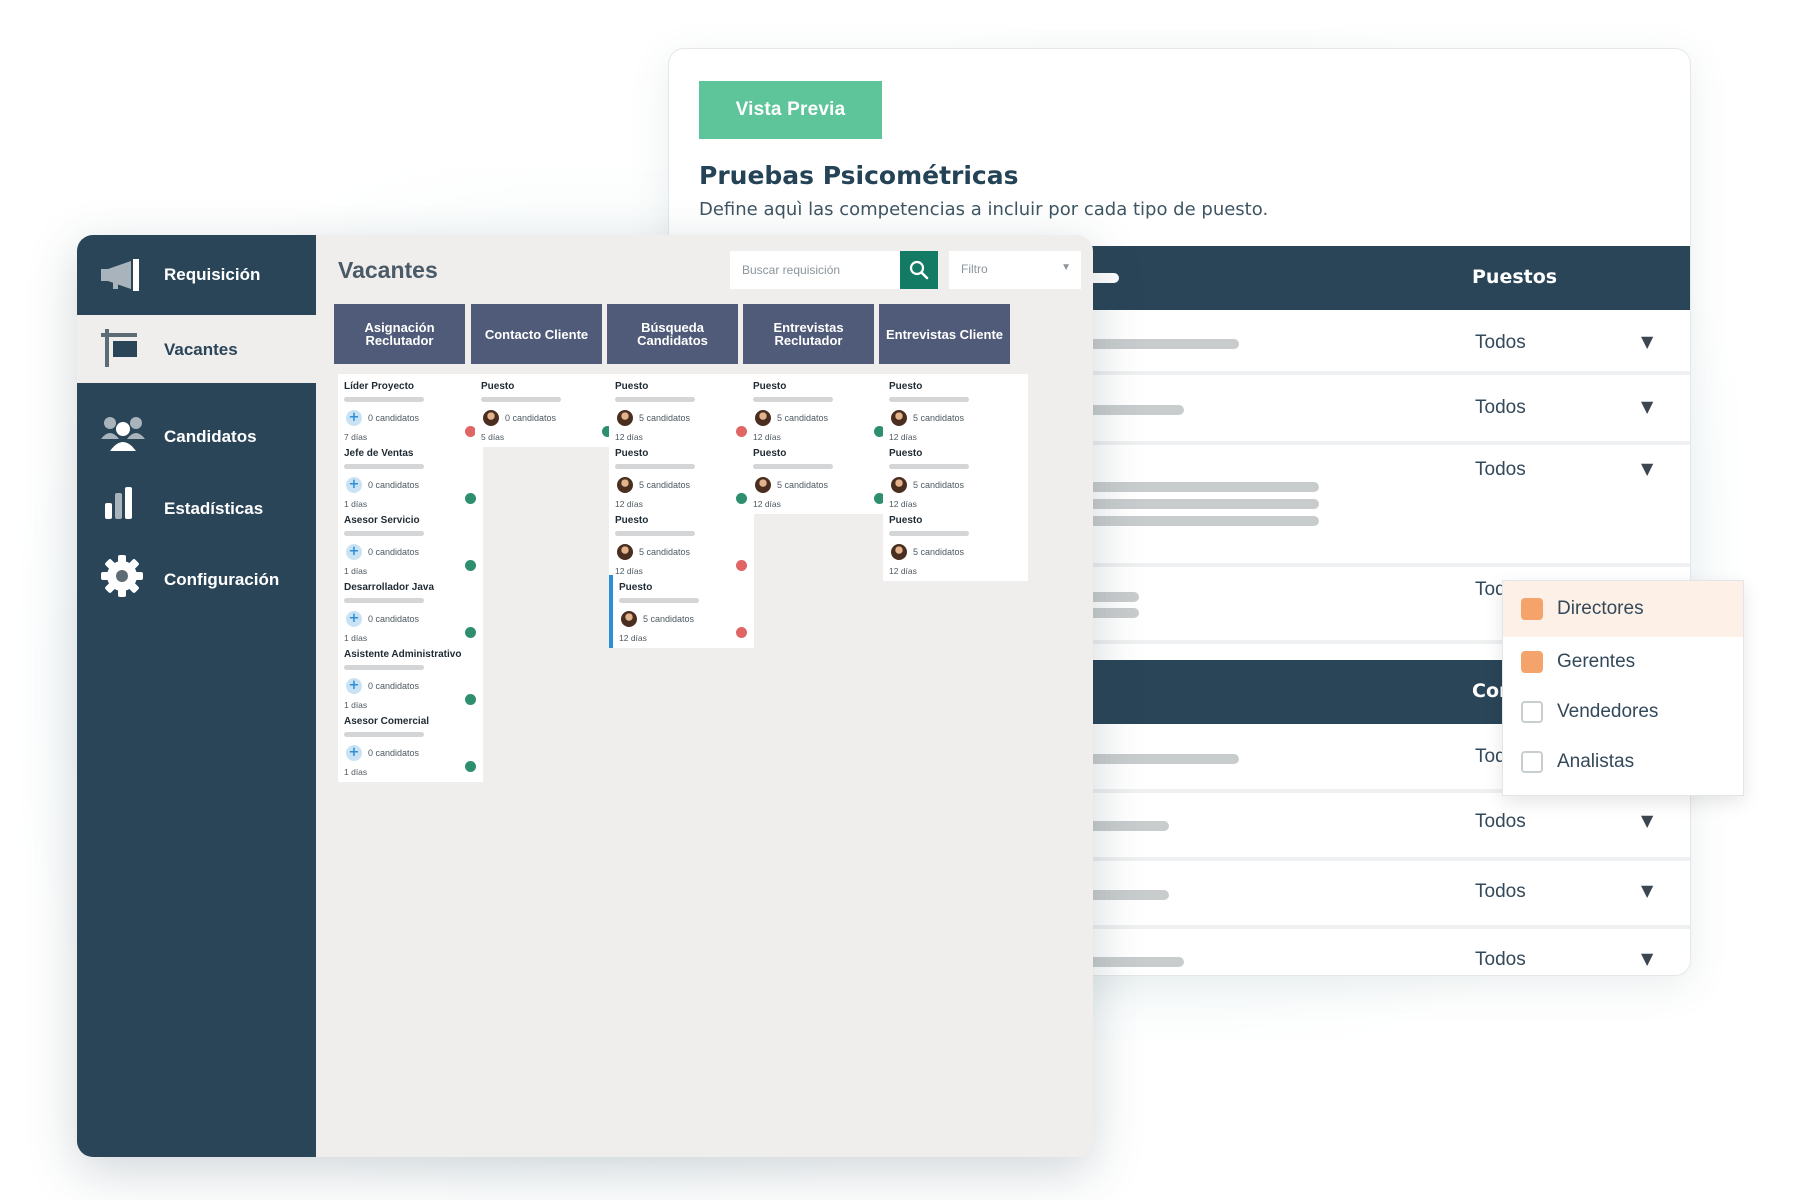 Image resolution: width=1800 pixels, height=1200 pixels. What do you see at coordinates (410, 477) in the screenshot?
I see `vacancy-card: Jefe de Ventas +0 candidatos 1 días` at bounding box center [410, 477].